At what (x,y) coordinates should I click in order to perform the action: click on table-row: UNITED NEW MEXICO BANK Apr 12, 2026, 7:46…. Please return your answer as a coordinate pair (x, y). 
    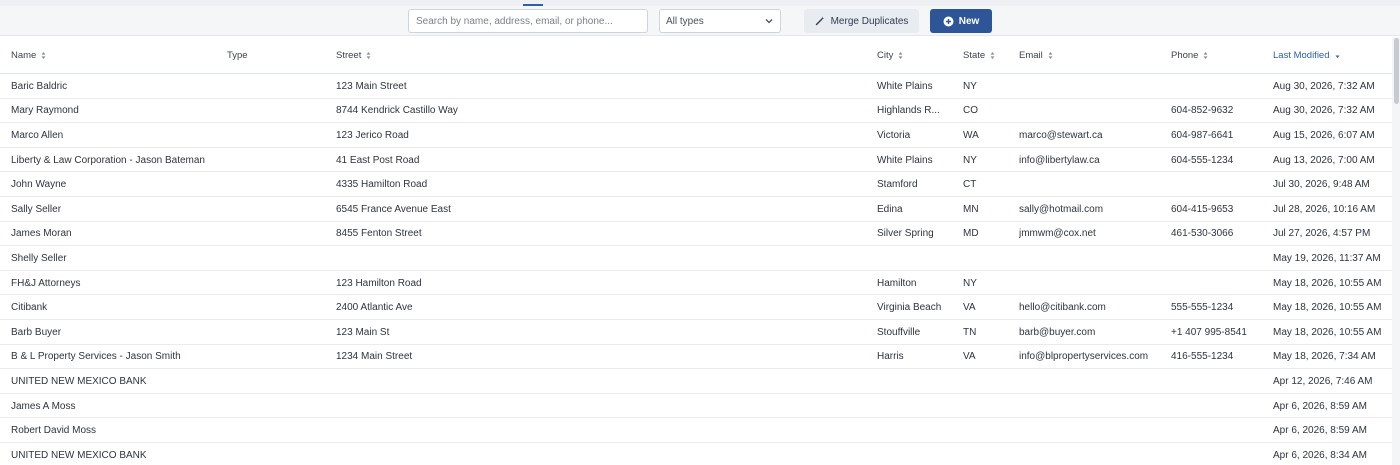
    Looking at the image, I should click on (696, 381).